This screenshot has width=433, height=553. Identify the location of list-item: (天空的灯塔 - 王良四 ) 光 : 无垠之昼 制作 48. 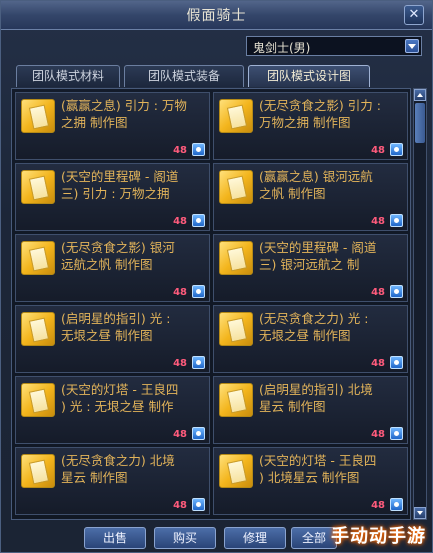
(112, 410).